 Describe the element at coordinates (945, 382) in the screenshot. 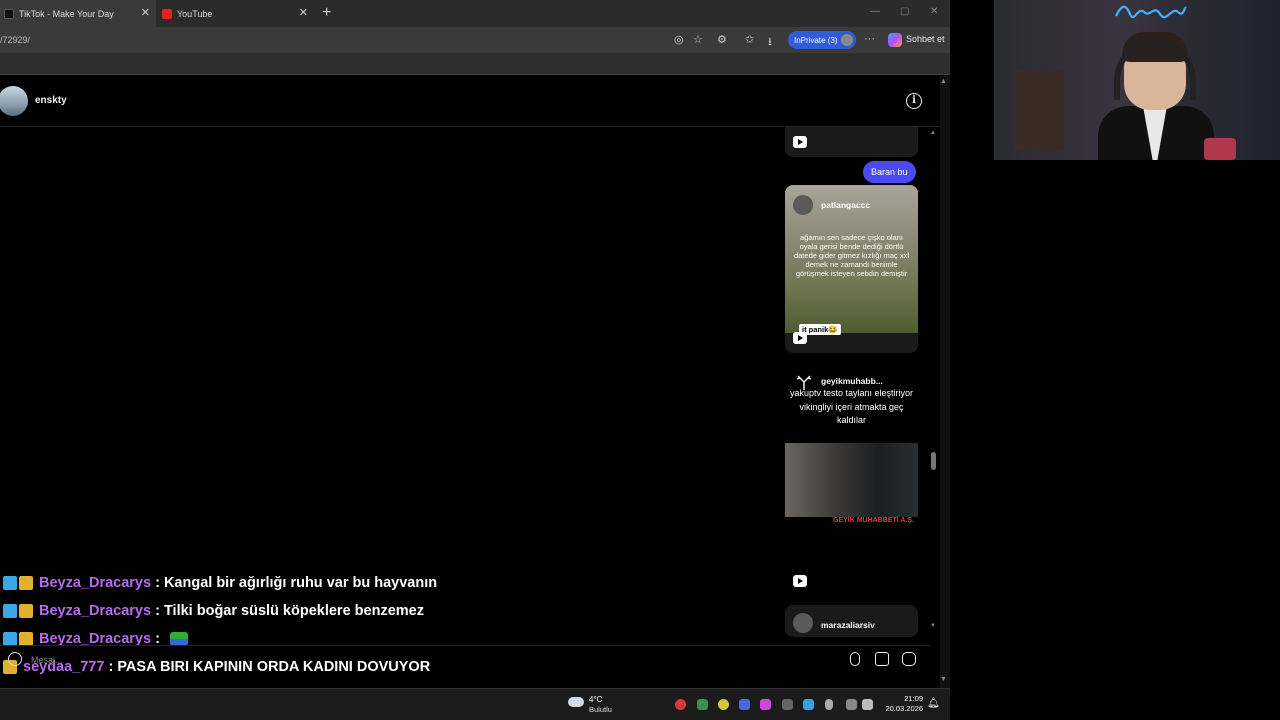

I see `page-scrollbar` at that location.